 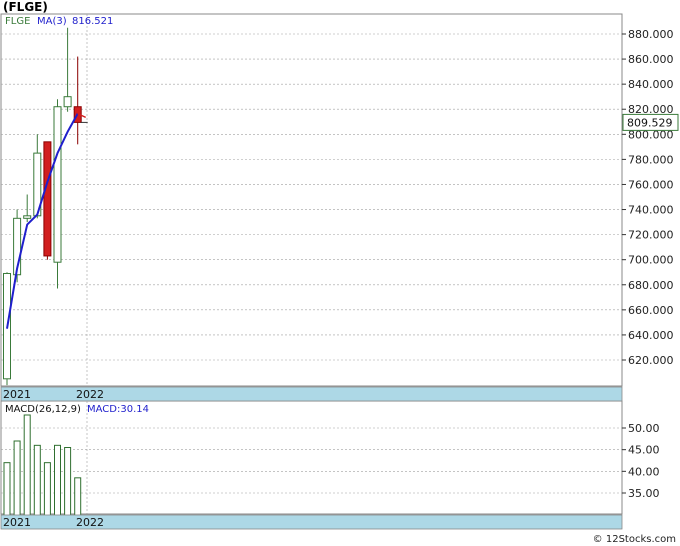 I want to click on price-y-tick-label: 720.000, so click(x=651, y=235).